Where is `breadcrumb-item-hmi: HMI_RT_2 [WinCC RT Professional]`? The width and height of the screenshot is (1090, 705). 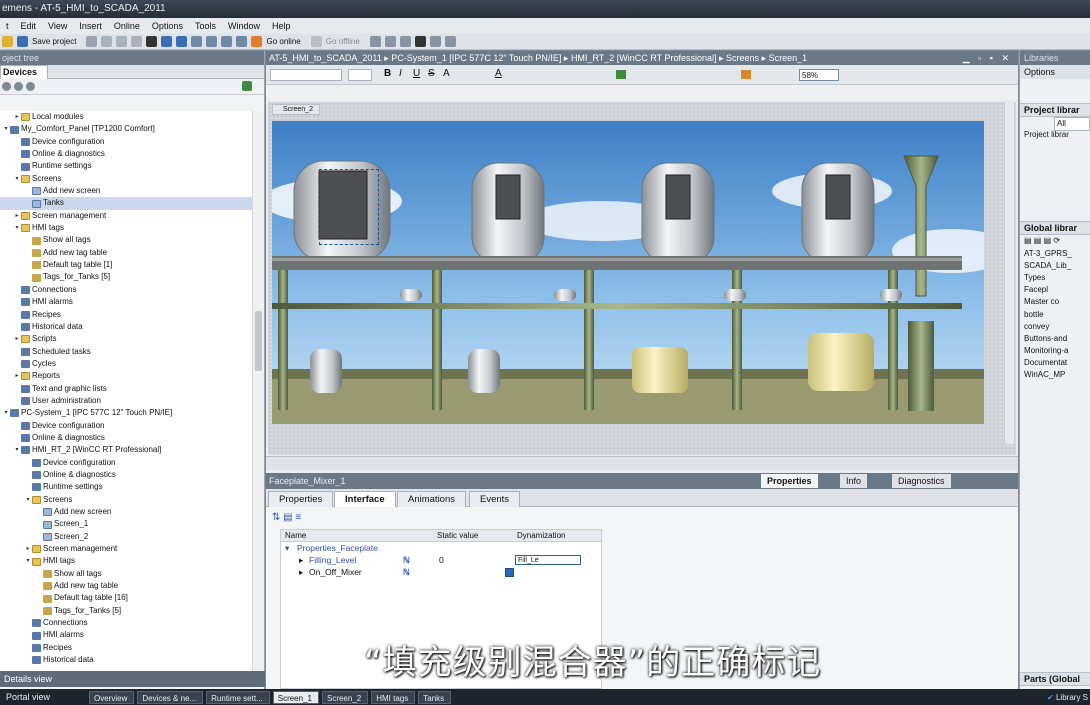
breadcrumb-item-hmi: HMI_RT_2 [WinCC RT Professional] is located at coordinates (644, 58).